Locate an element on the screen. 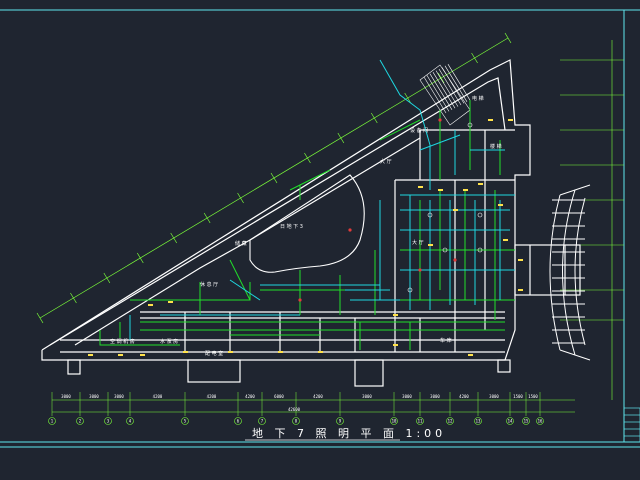 Image resolution: width=640 pixels, height=480 pixels. axis-bubble-label: 5 is located at coordinates (185, 421).